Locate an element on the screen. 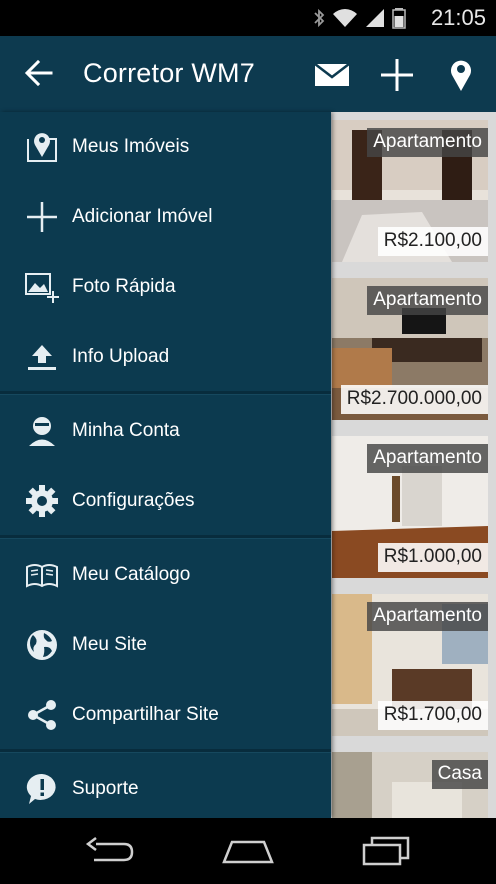 This screenshot has height=884, width=496. app-bar: Corretor WM7 is located at coordinates (248, 74).